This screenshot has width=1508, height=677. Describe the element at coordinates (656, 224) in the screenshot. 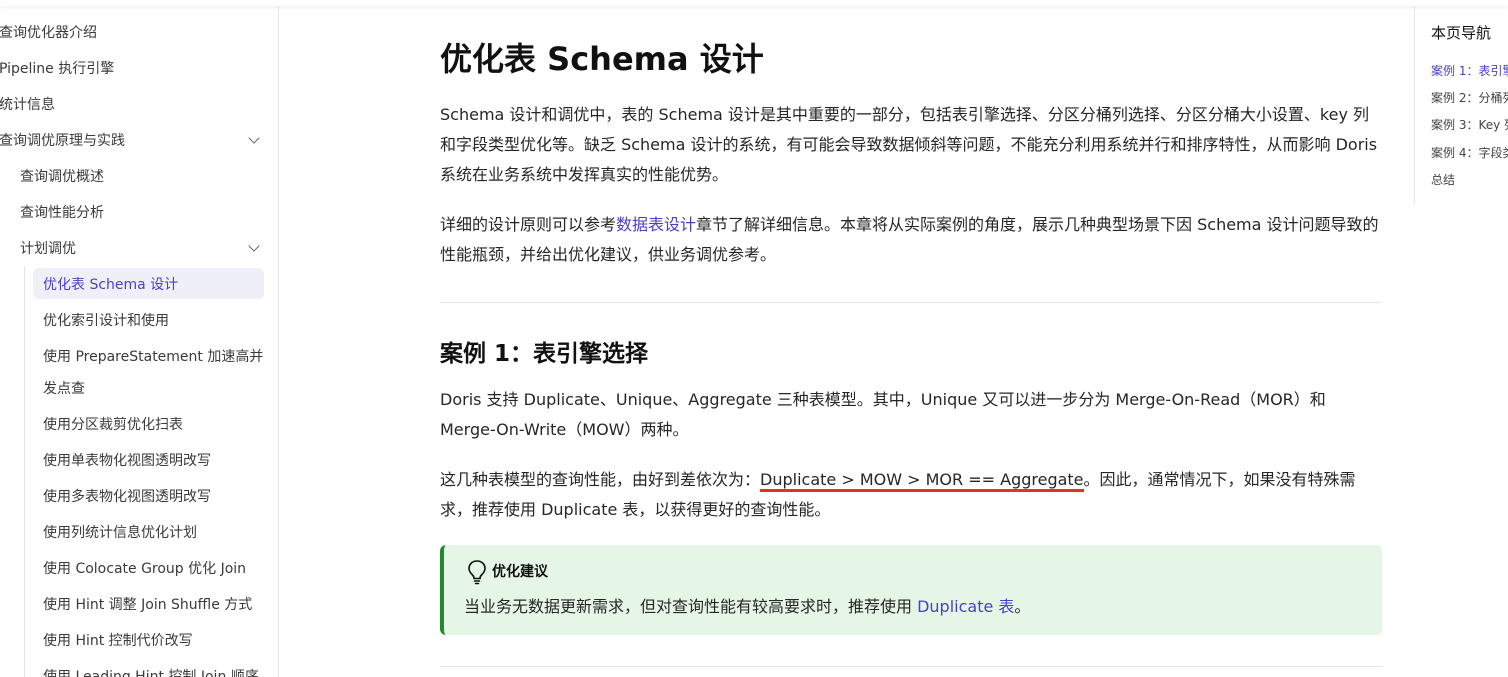

I see `table-design-link: 数据表设计` at that location.